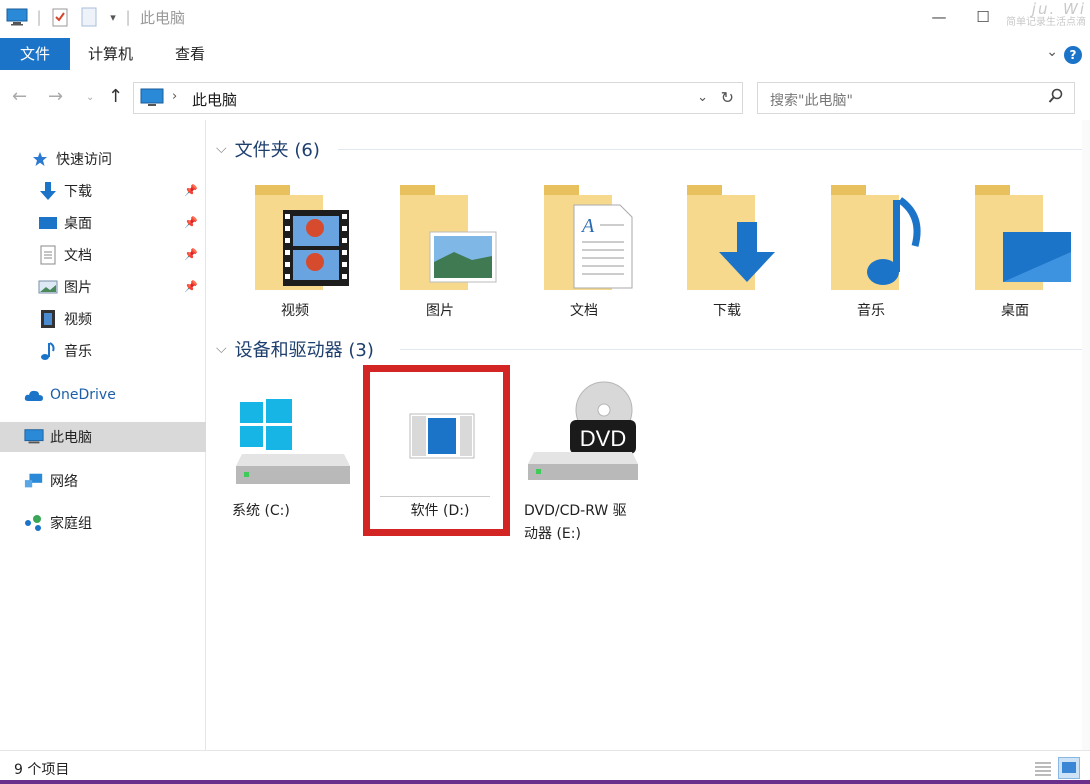 The width and height of the screenshot is (1090, 784). What do you see at coordinates (1043, 768) in the screenshot?
I see `details-view-icon` at bounding box center [1043, 768].